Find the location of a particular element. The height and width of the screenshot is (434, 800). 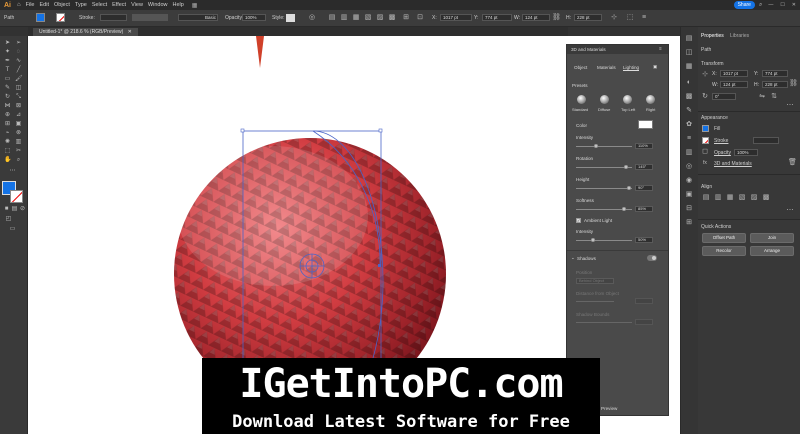

ambient-intensity-knob is located at coordinates (592, 240).